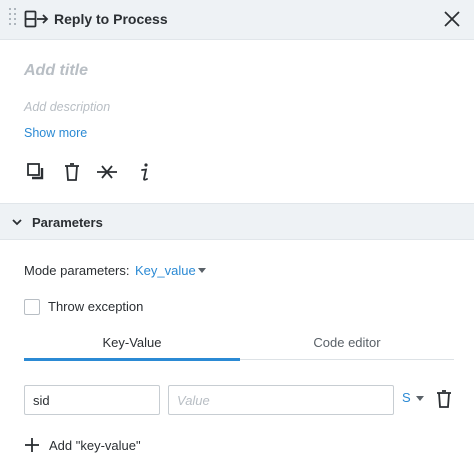 The width and height of the screenshot is (474, 467). What do you see at coordinates (36, 19) in the screenshot?
I see `reply-process-icon` at bounding box center [36, 19].